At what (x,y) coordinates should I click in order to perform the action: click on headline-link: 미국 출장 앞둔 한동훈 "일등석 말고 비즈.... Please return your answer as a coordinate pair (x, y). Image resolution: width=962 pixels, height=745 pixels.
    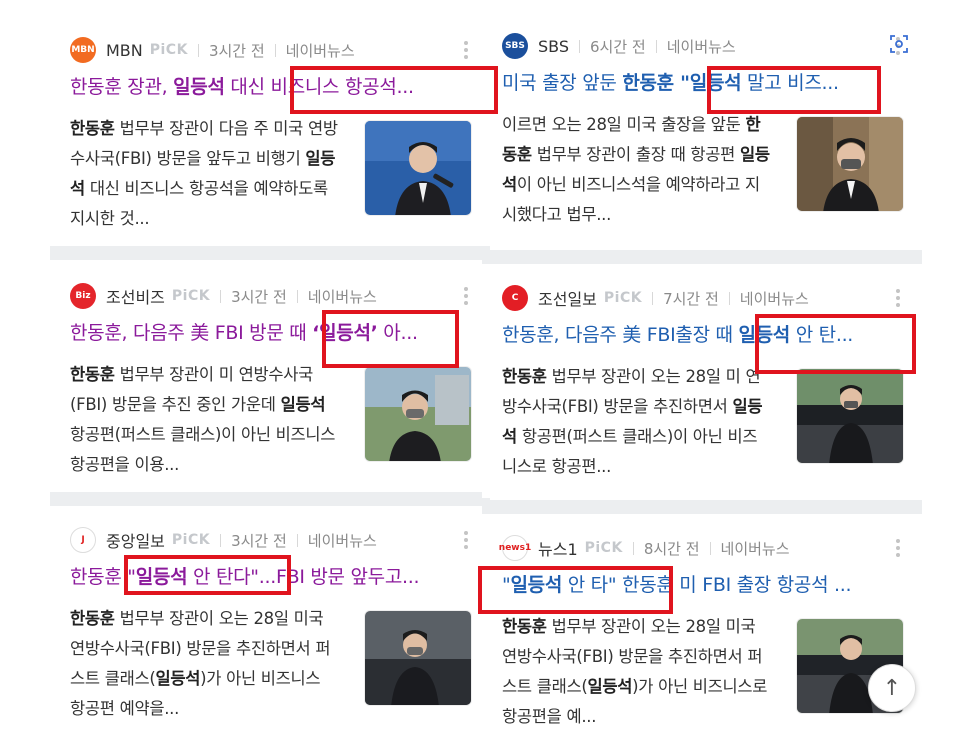
    Looking at the image, I should click on (705, 81).